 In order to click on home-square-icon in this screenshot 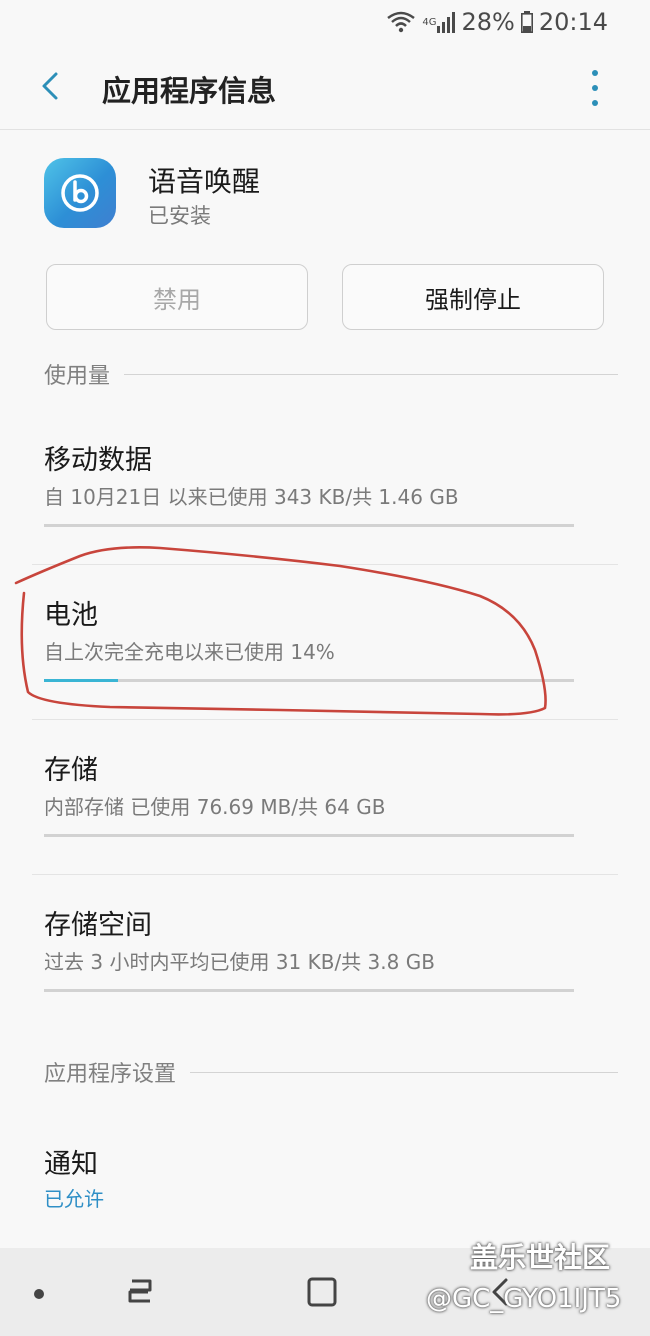, I will do `click(322, 1292)`.